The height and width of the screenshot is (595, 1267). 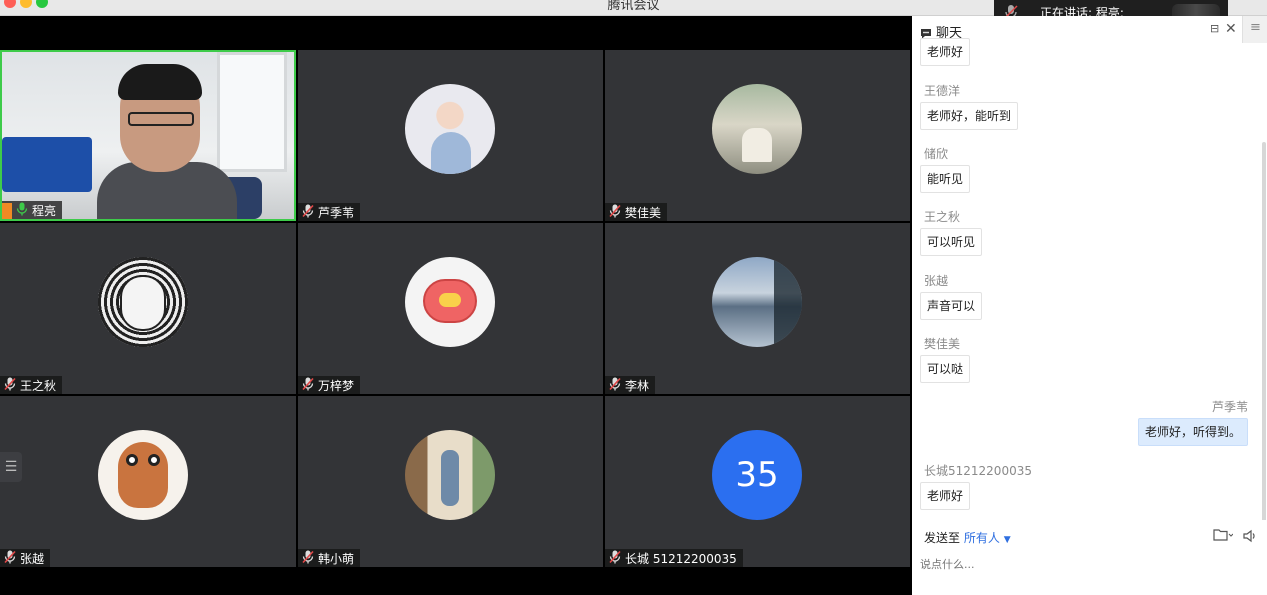 What do you see at coordinates (969, 116) in the screenshot?
I see `chat-message-bubble: 老师好，能听到` at bounding box center [969, 116].